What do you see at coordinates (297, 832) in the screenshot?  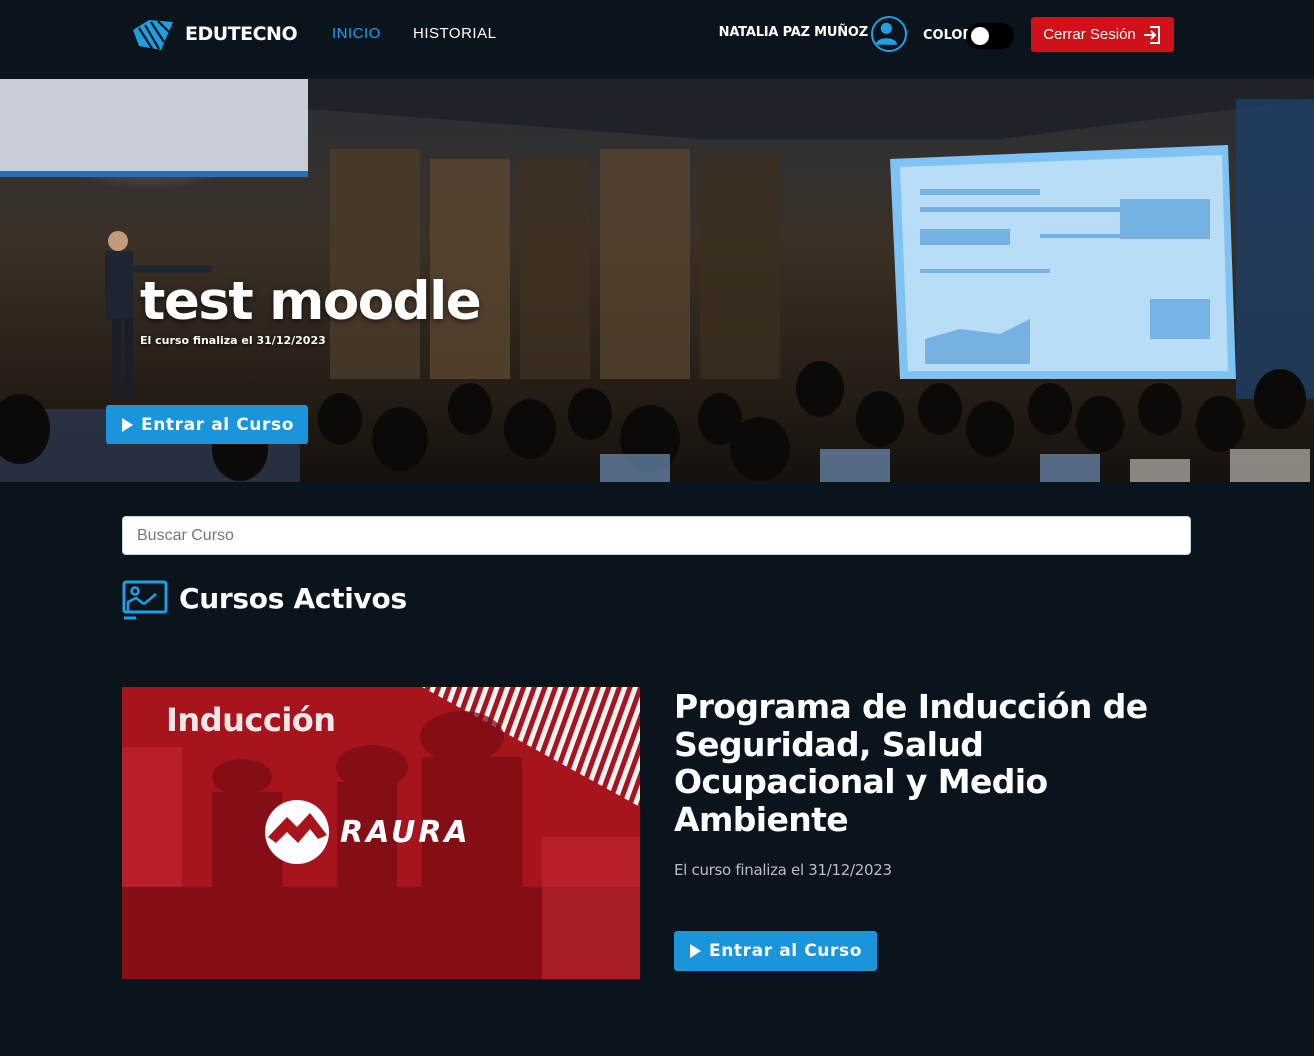 I see `raura-logo-icon` at bounding box center [297, 832].